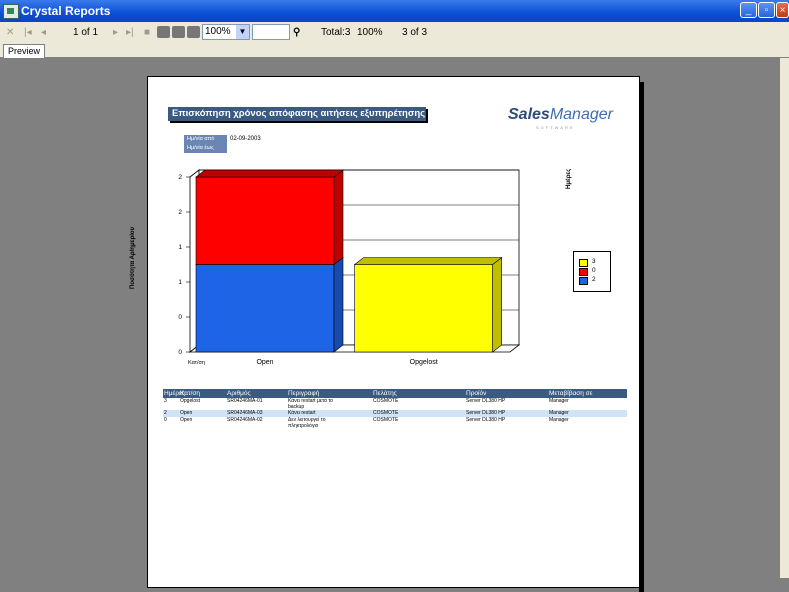 This screenshot has height=592, width=789. Describe the element at coordinates (302, 413) in the screenshot. I see `table-cell: Κάνει restart` at that location.